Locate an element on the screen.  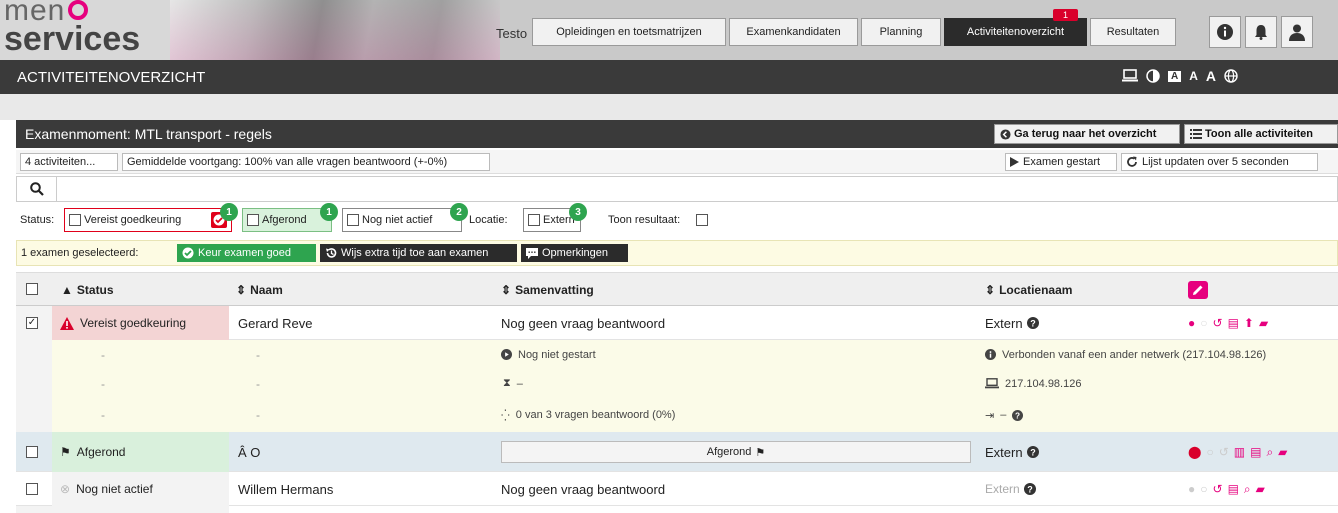
check-icon: ● is located at coordinates (1191, 489).